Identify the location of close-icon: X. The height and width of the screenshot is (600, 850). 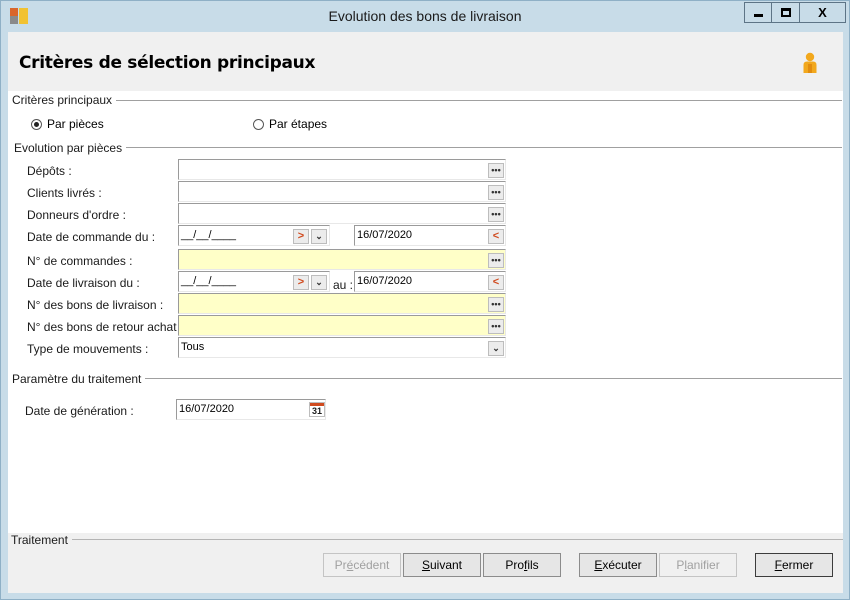
(822, 12).